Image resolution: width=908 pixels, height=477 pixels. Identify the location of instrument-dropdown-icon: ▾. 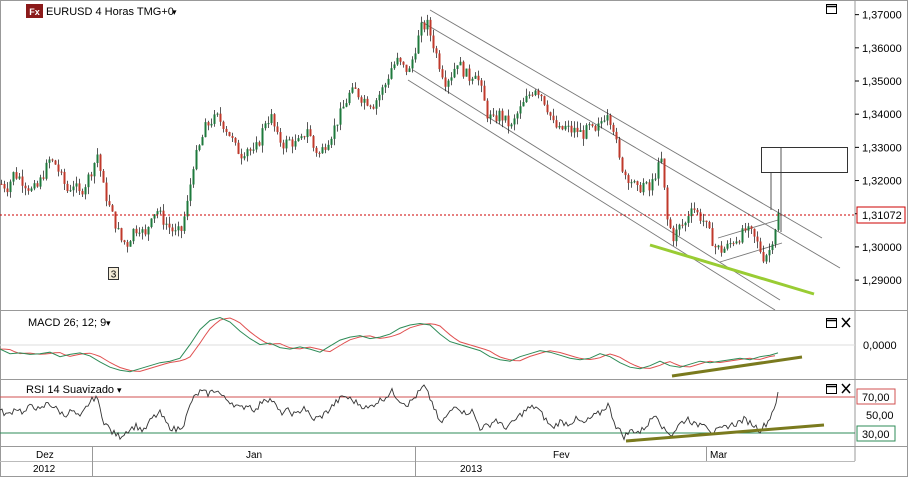
(174, 12).